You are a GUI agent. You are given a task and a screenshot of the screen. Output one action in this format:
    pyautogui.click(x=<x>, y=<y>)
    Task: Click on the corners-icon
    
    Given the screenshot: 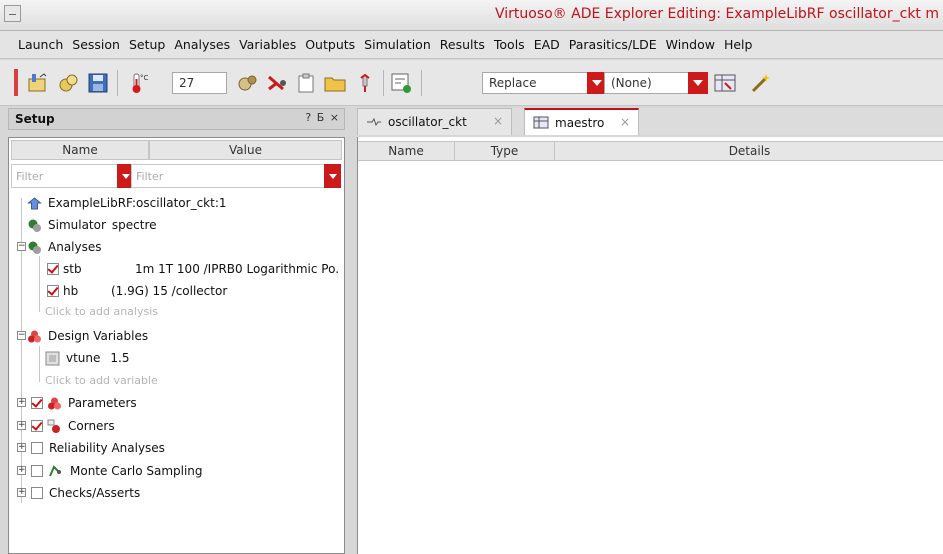 What is the action you would take?
    pyautogui.click(x=53, y=426)
    